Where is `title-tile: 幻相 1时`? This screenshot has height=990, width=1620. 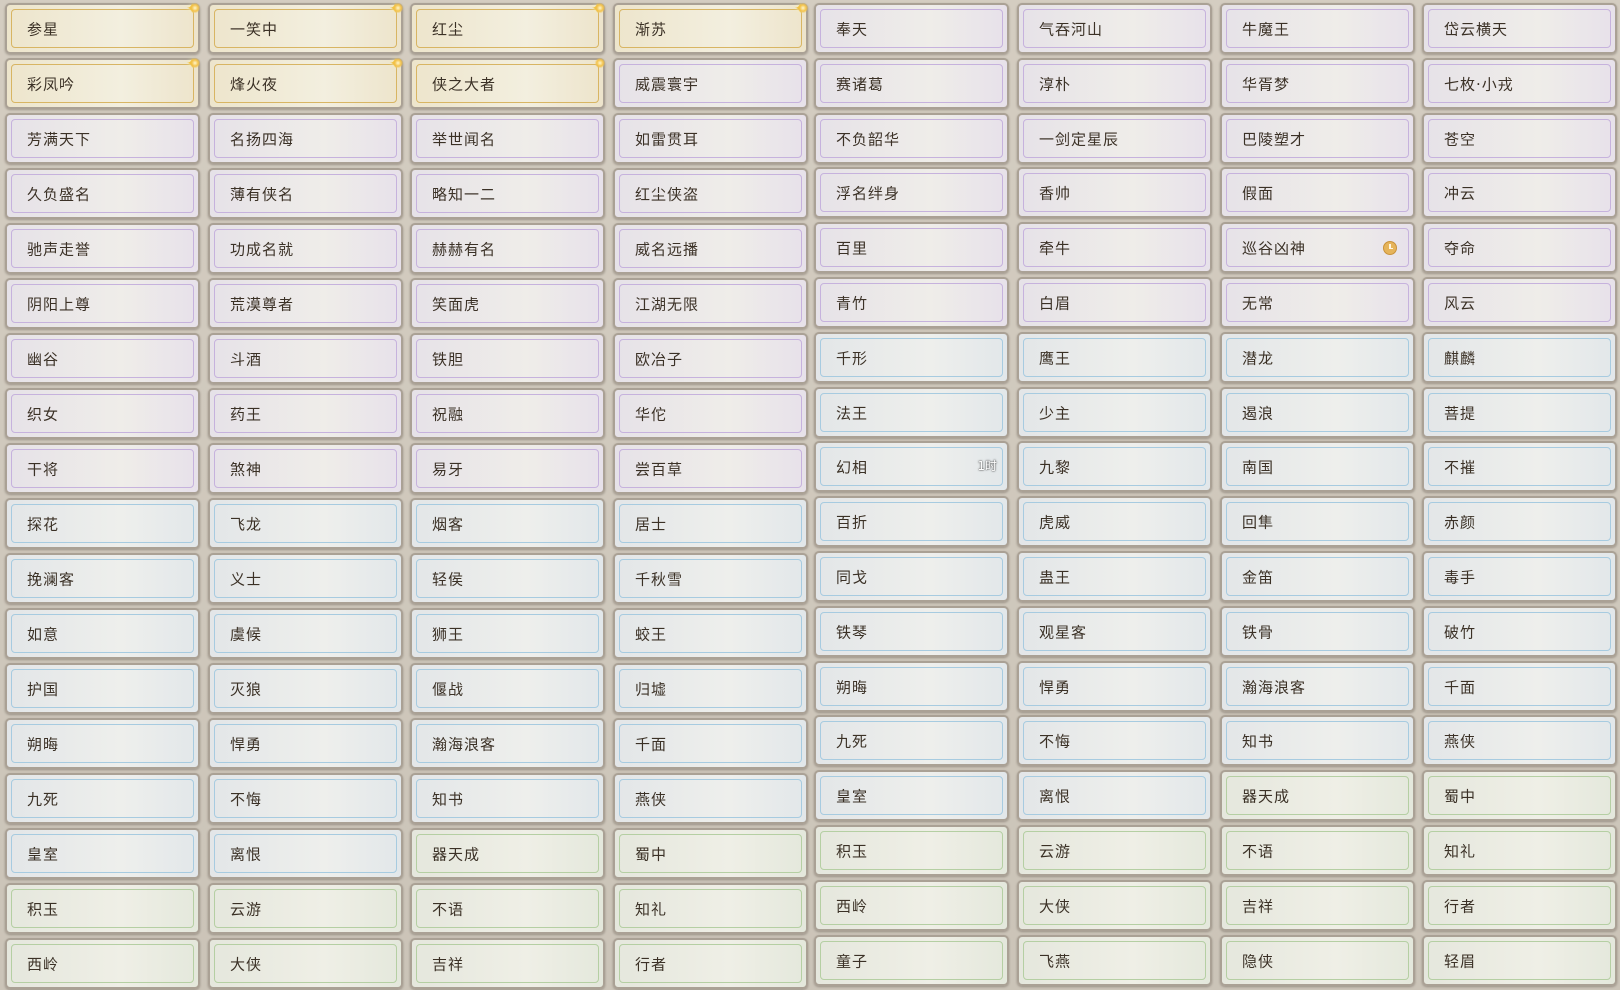 title-tile: 幻相 1时 is located at coordinates (911, 466).